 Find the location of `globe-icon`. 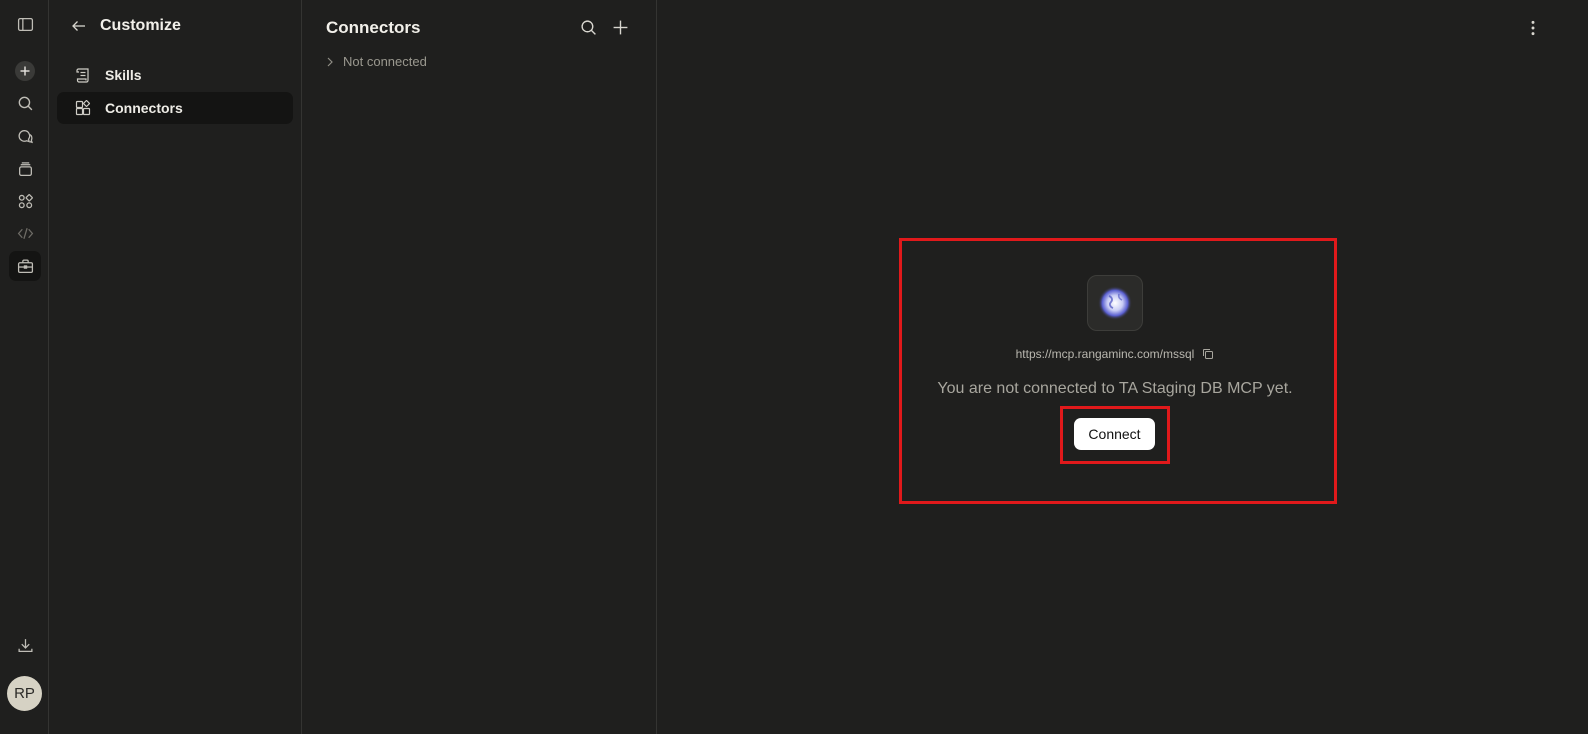

globe-icon is located at coordinates (1115, 303).